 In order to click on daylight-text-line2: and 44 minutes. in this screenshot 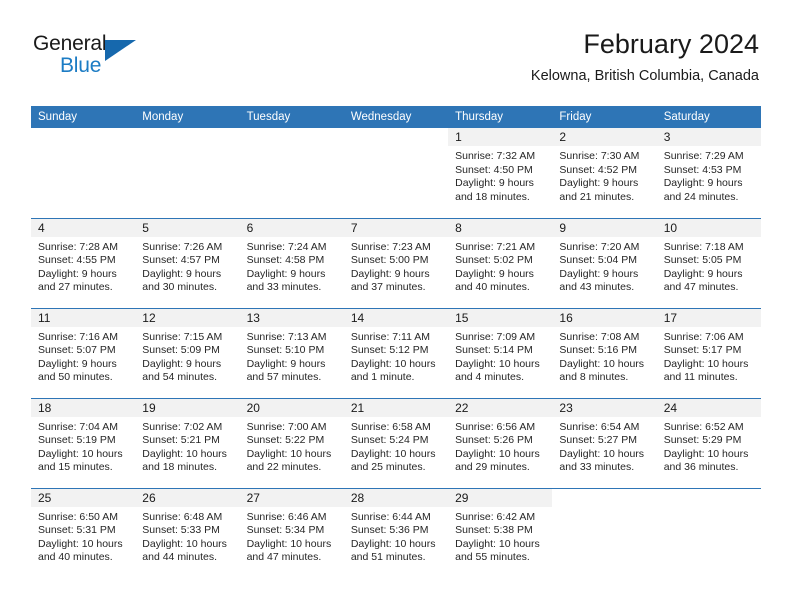, I will do `click(179, 557)`.